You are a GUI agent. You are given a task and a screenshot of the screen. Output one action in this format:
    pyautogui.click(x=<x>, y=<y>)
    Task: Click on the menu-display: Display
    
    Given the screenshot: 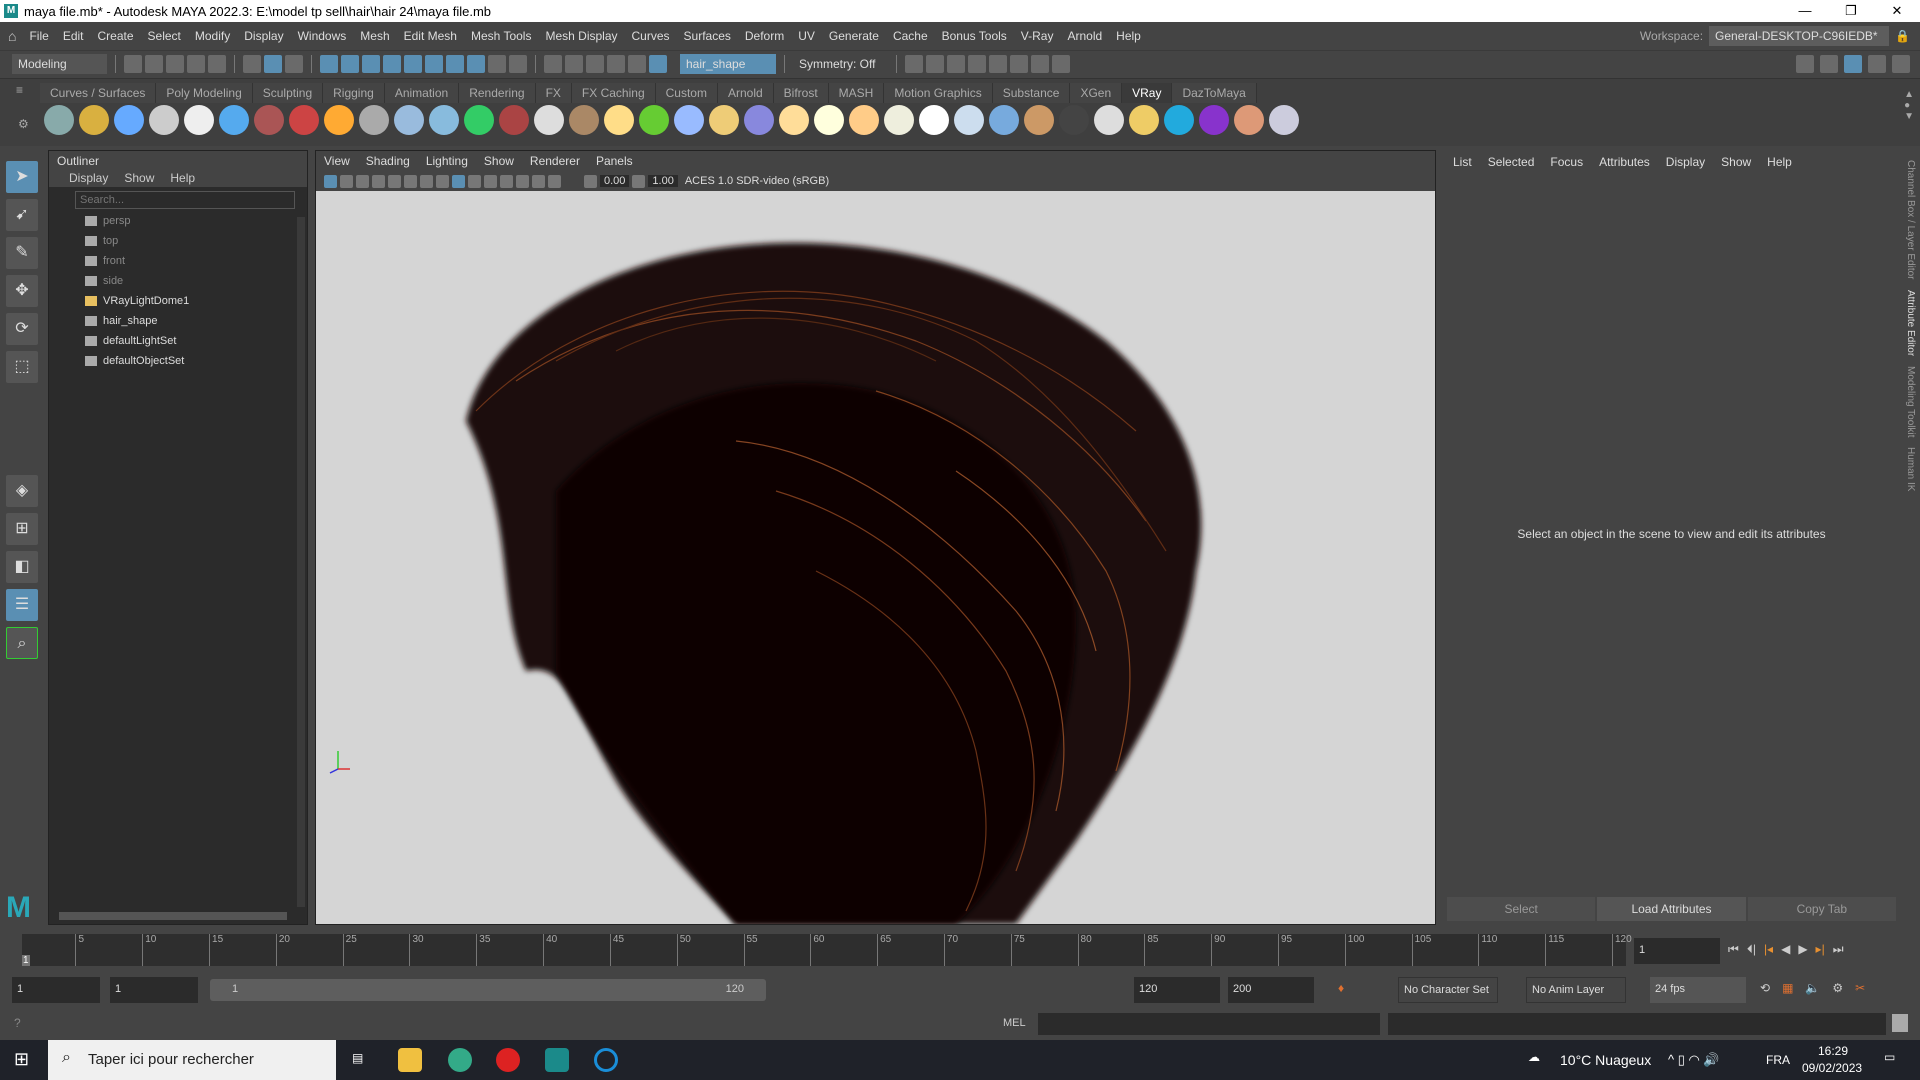 What is the action you would take?
    pyautogui.click(x=263, y=36)
    